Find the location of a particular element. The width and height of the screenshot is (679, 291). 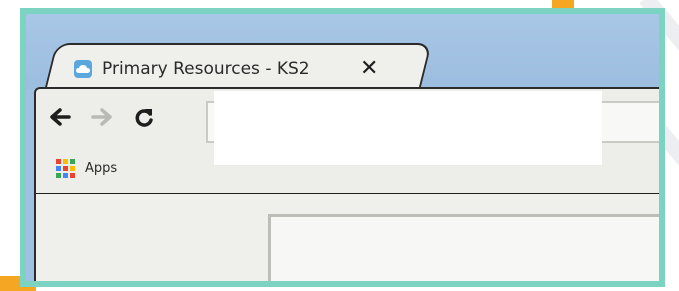

apps-label: Apps is located at coordinates (101, 168).